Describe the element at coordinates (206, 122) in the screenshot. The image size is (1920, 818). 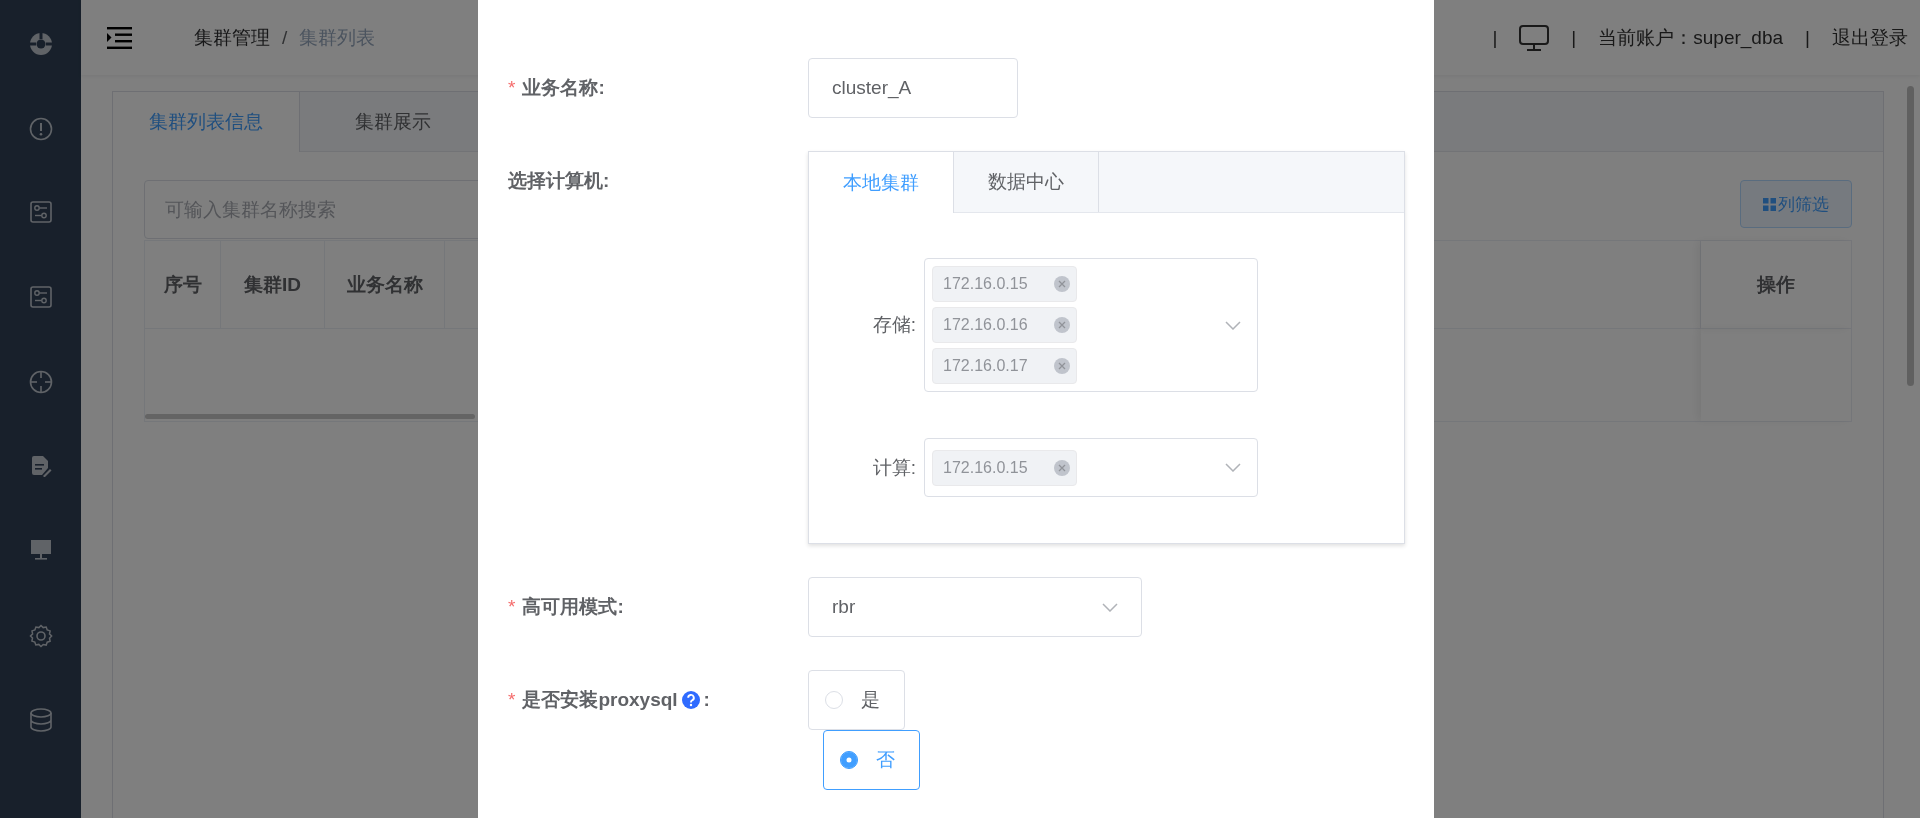
I see `tab: 集群列表信息` at that location.